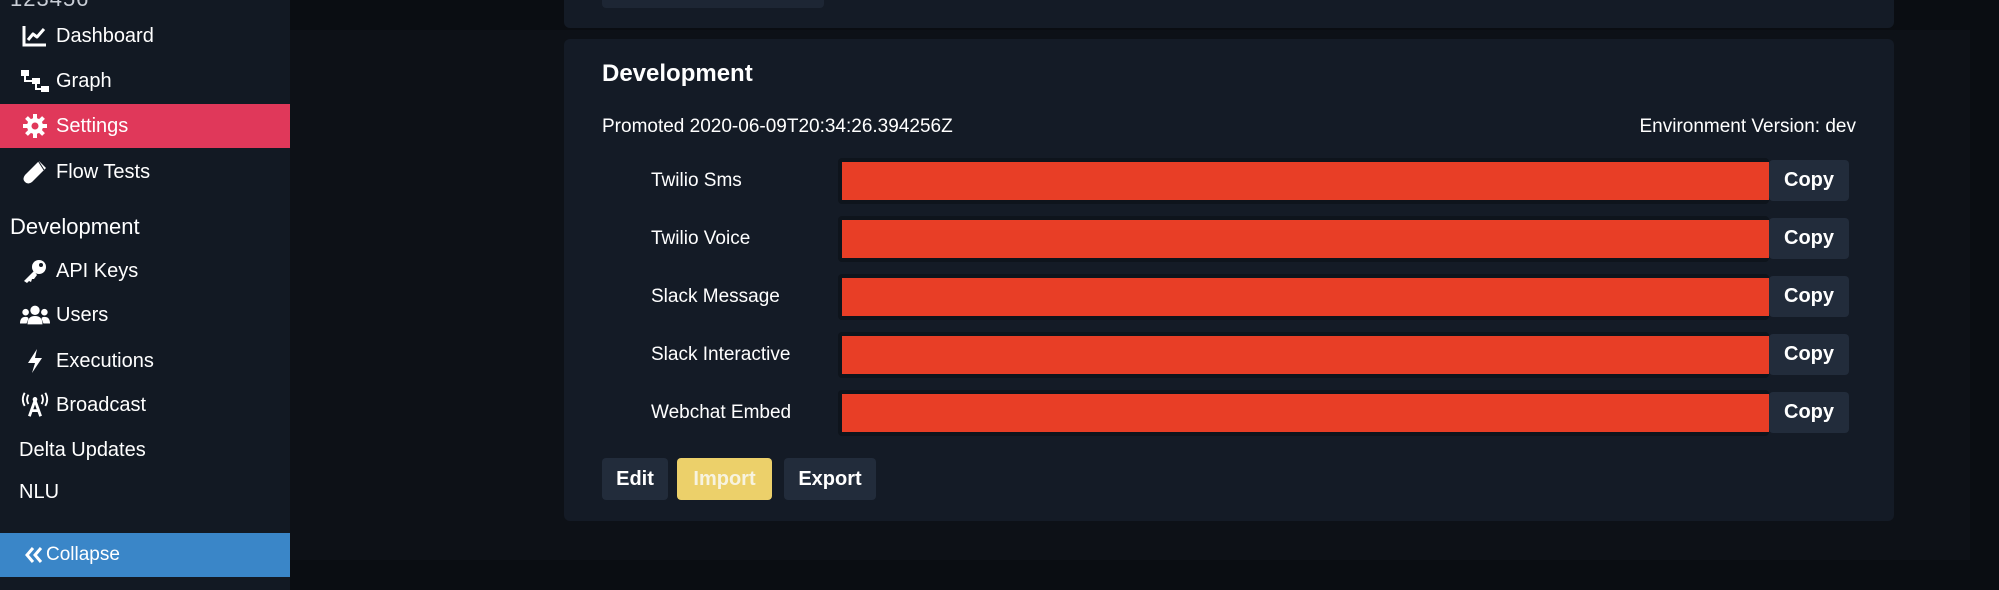 Image resolution: width=1999 pixels, height=590 pixels. What do you see at coordinates (34, 555) in the screenshot?
I see `double-chevron-left-icon` at bounding box center [34, 555].